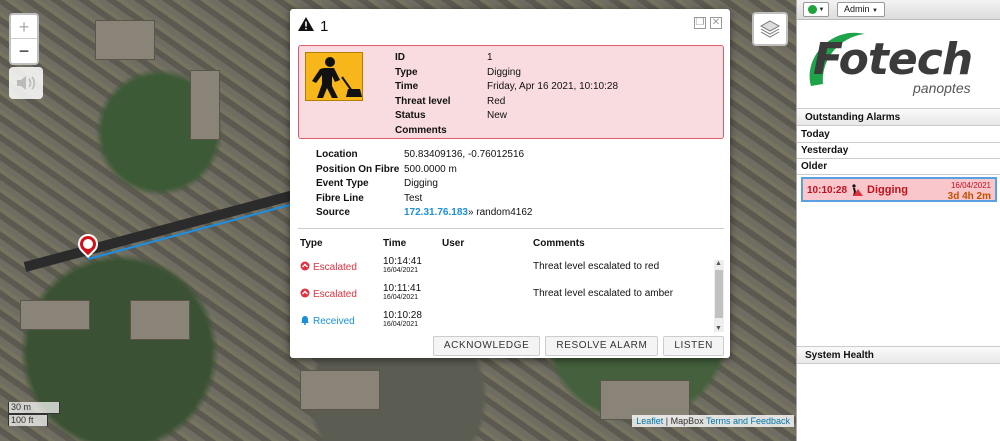  Describe the element at coordinates (305, 294) in the screenshot. I see `escalate-icon` at that location.